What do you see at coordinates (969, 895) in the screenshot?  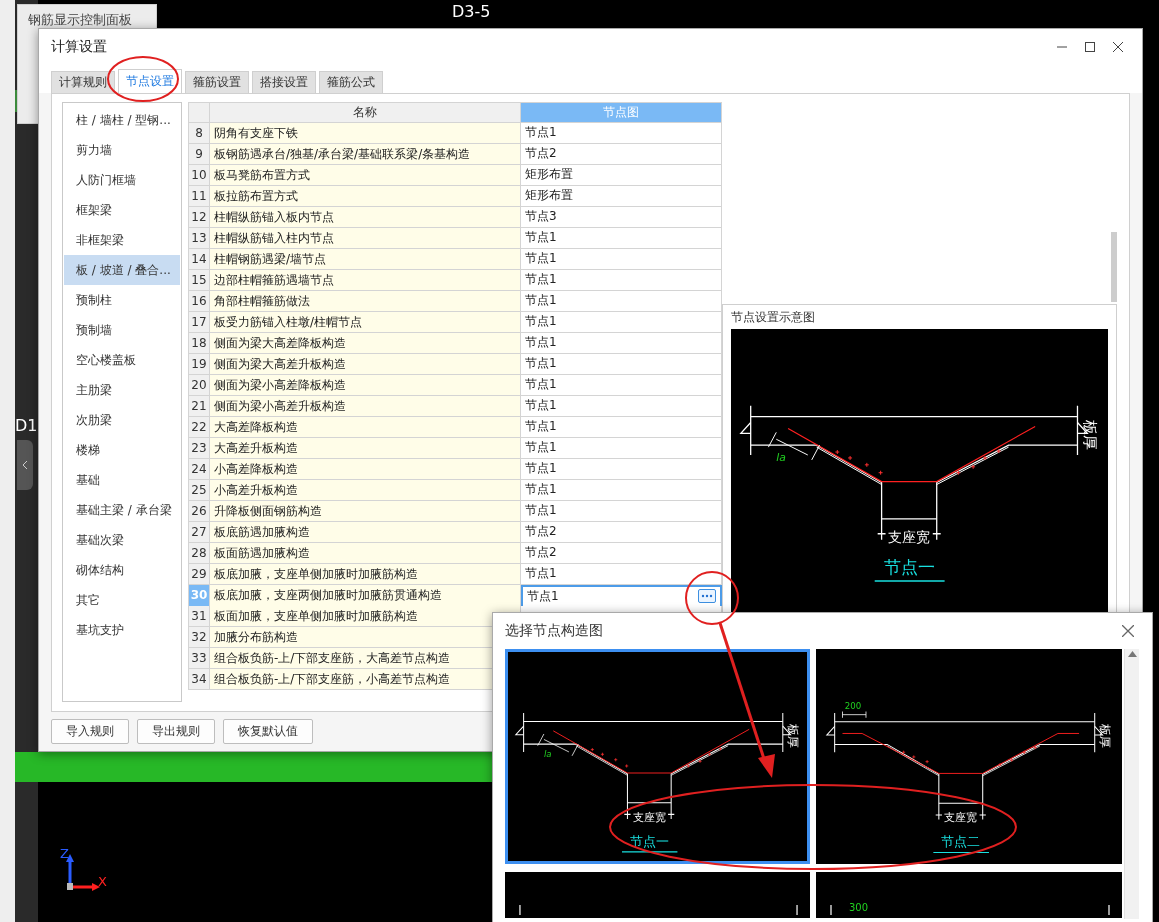 I see `node-option: 300` at bounding box center [969, 895].